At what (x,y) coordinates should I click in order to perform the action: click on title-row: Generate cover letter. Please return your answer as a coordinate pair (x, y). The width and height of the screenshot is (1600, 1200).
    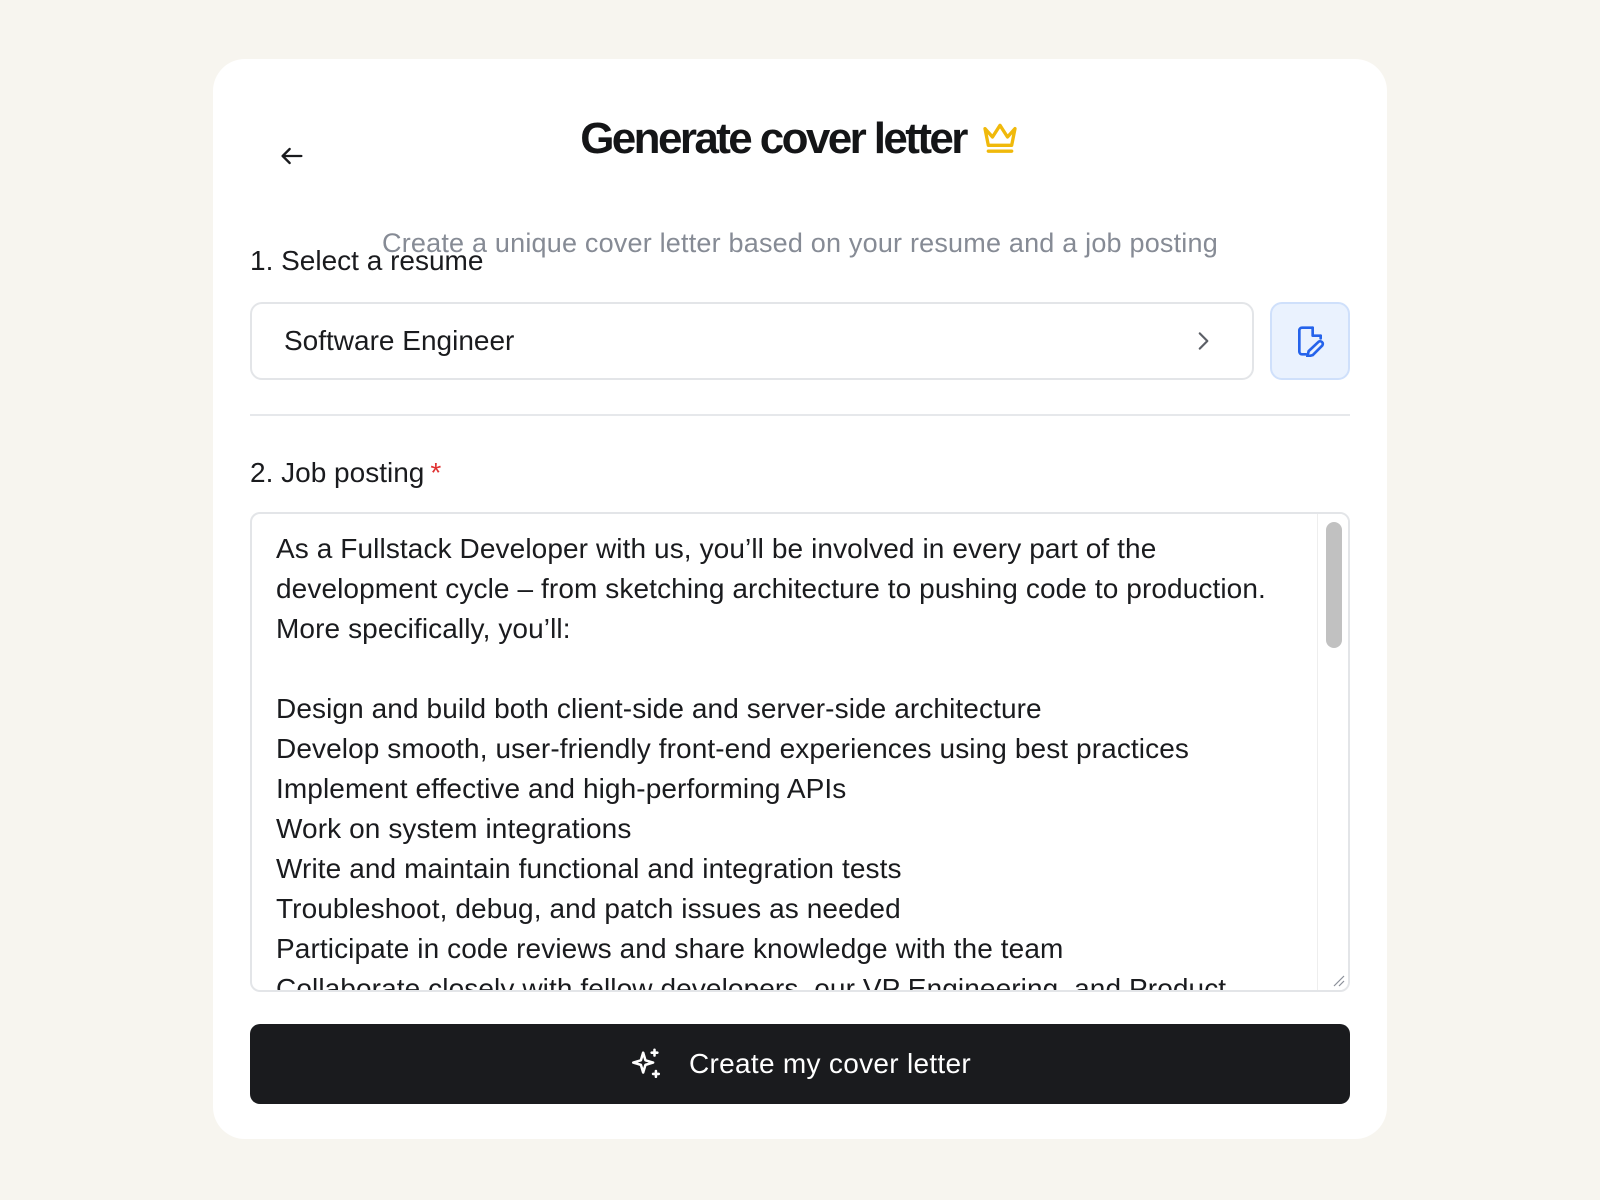
    Looking at the image, I should click on (800, 139).